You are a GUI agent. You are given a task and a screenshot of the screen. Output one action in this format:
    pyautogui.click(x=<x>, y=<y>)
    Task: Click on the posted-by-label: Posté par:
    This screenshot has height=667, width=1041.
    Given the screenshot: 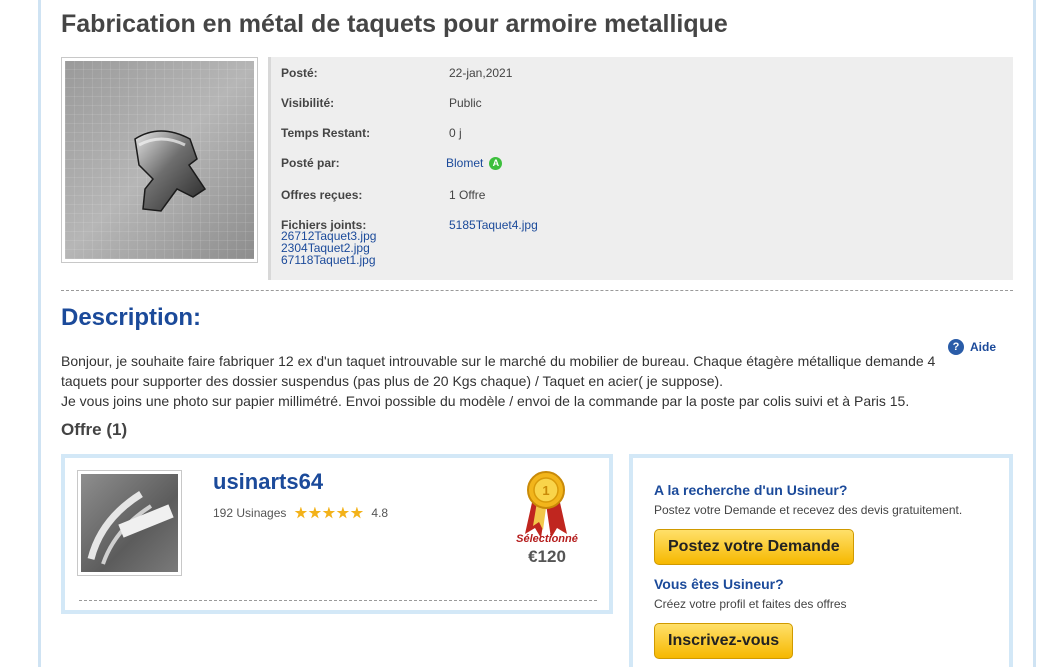 What is the action you would take?
    pyautogui.click(x=310, y=163)
    